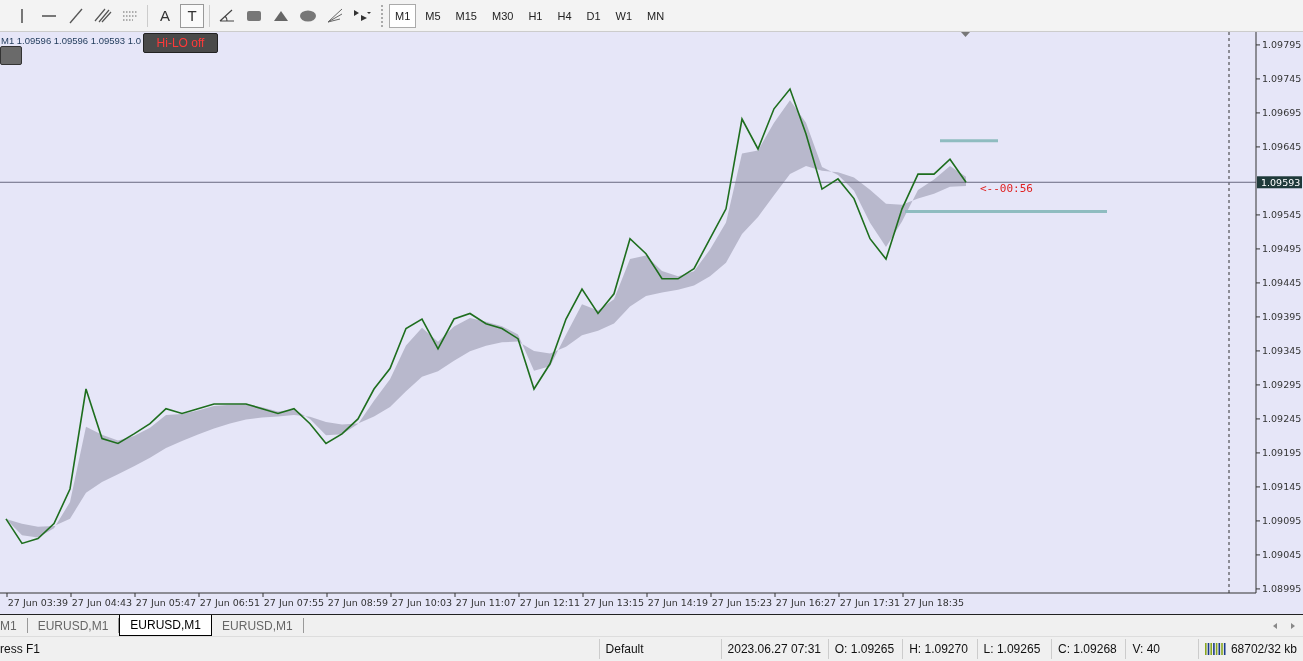 The image size is (1303, 661). I want to click on current-price-label: 1.09593, so click(1279, 182).